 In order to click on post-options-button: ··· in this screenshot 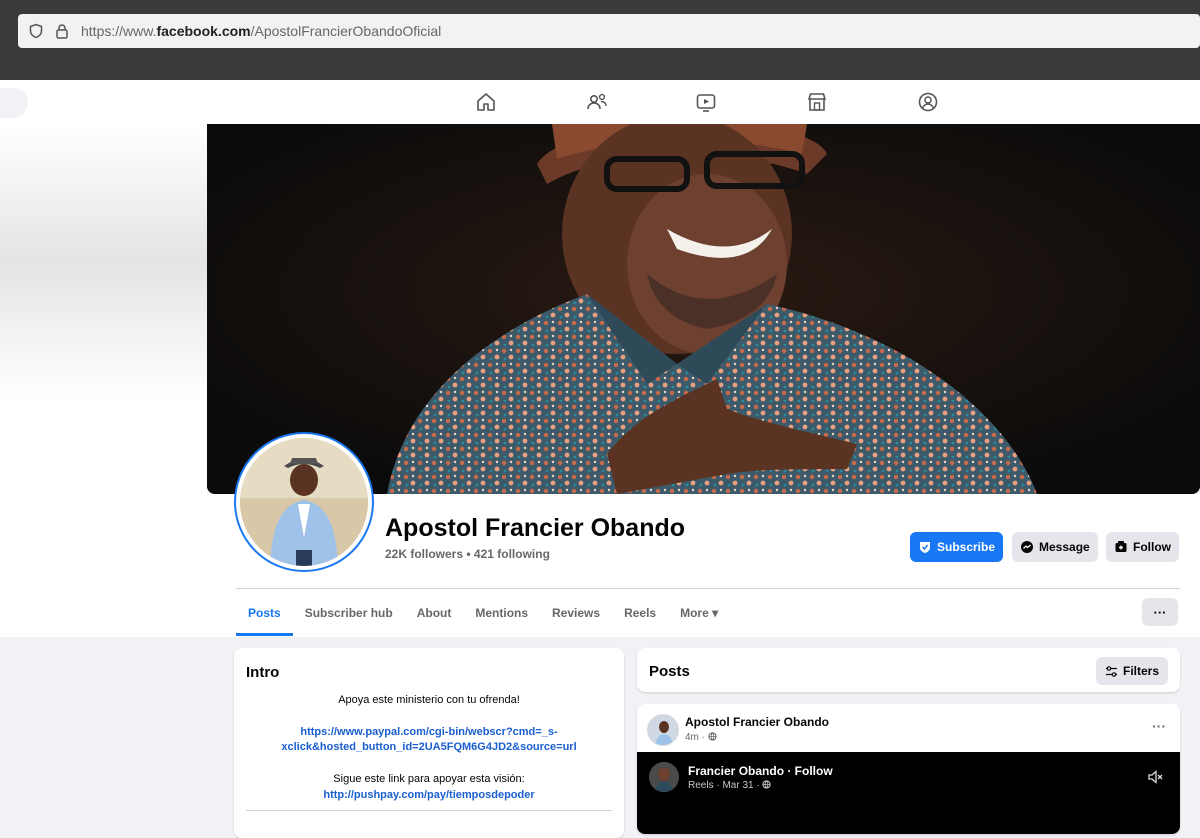, I will do `click(1159, 726)`.